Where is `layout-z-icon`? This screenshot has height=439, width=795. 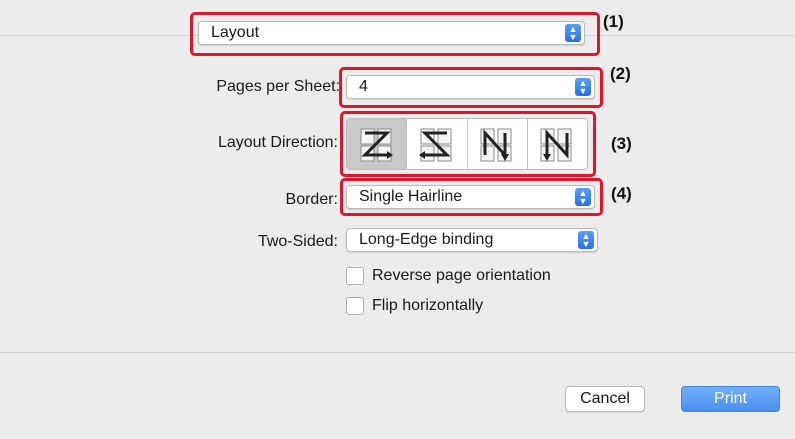 layout-z-icon is located at coordinates (376, 145).